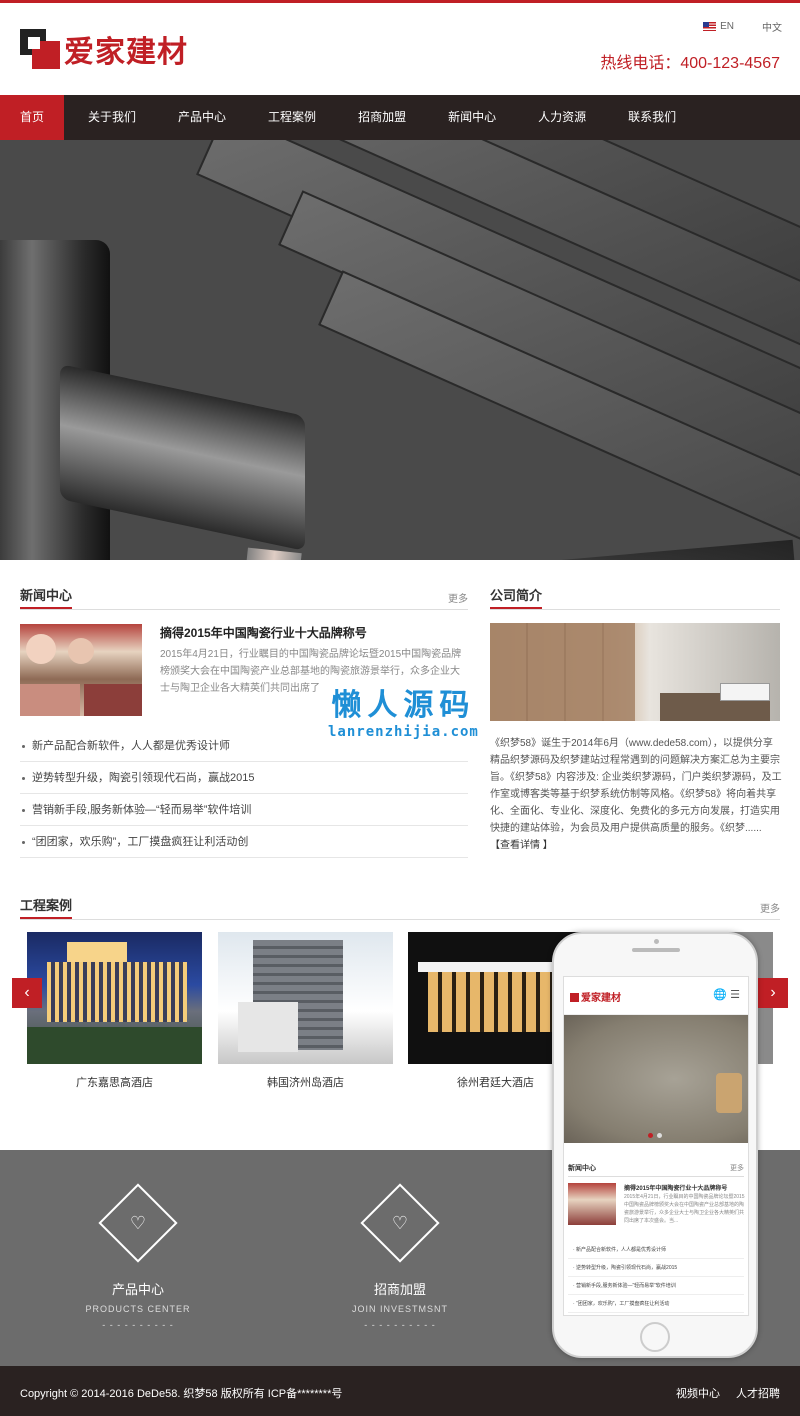  What do you see at coordinates (562, 117) in the screenshot?
I see `nav-item-hr: 人力资源` at bounding box center [562, 117].